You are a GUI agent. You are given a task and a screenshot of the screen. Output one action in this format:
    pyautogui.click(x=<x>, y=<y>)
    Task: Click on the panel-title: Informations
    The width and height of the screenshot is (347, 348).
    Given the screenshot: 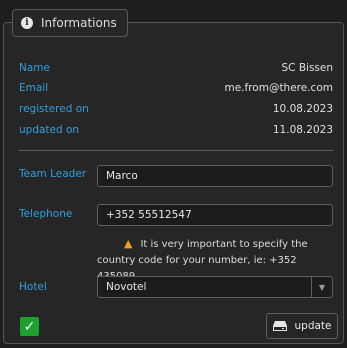 What is the action you would take?
    pyautogui.click(x=79, y=23)
    